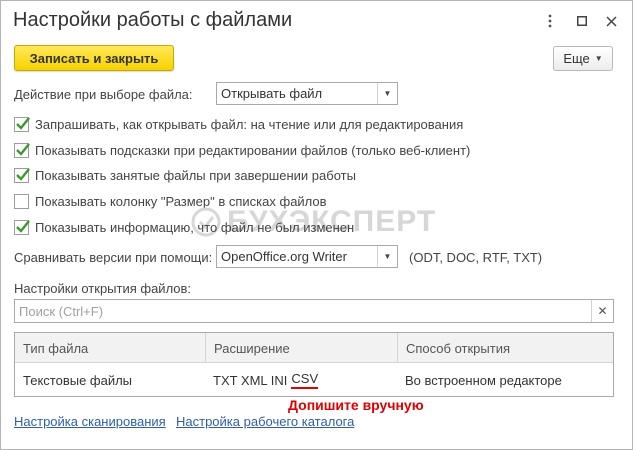 This screenshot has width=633, height=450. I want to click on file-action-value: Открывать файл, so click(272, 93).